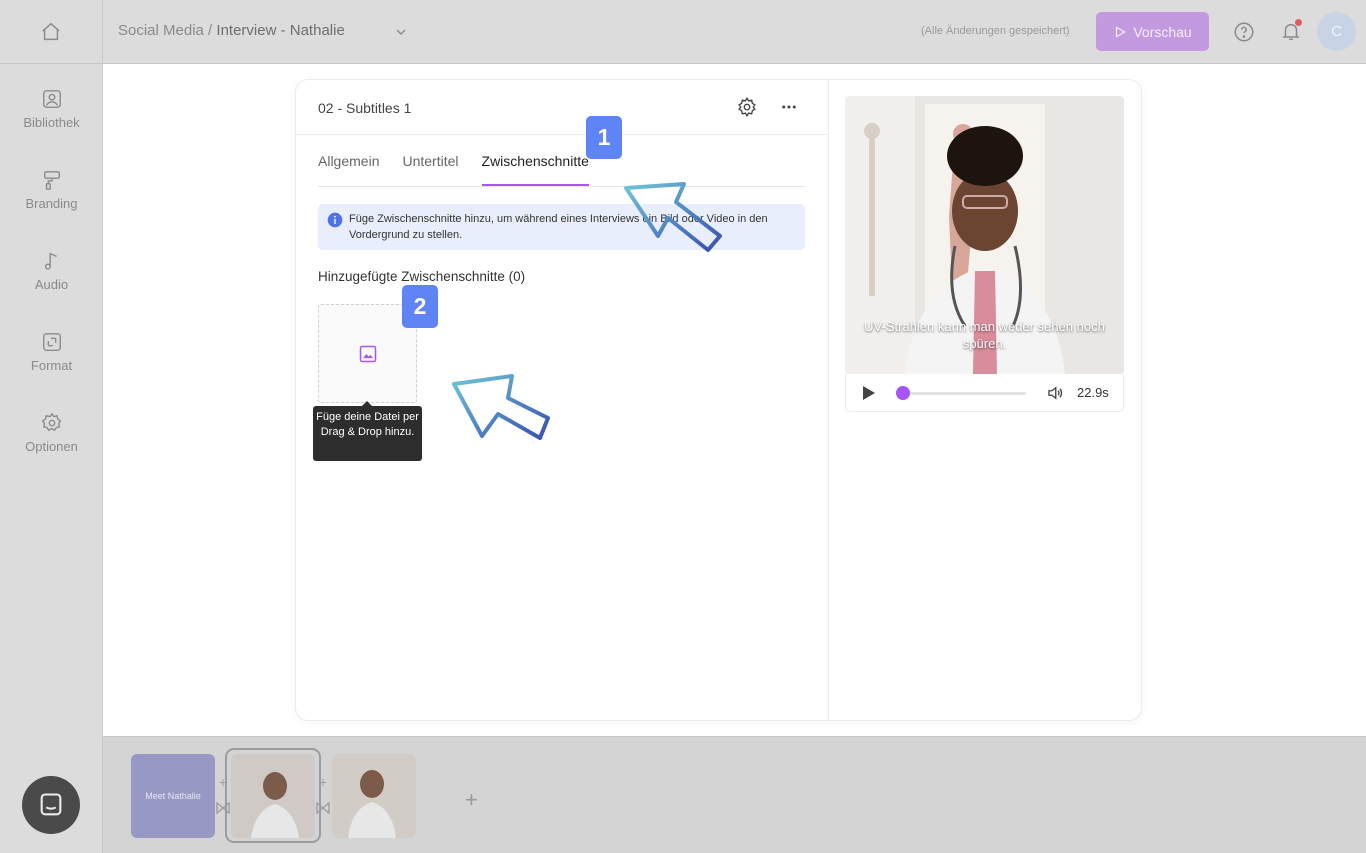  What do you see at coordinates (367, 431) in the screenshot?
I see `dropzone-tooltip: Füge deine Datei per Drag & Drop hinzu.` at bounding box center [367, 431].